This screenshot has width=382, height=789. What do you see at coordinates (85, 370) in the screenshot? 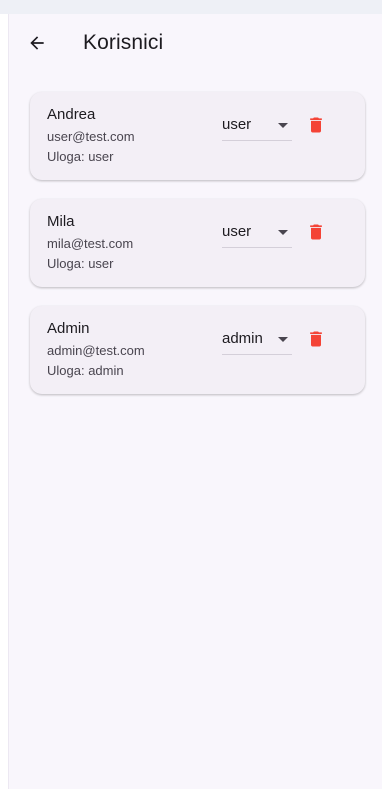
I see `user-role-label: Uloga: admin` at bounding box center [85, 370].